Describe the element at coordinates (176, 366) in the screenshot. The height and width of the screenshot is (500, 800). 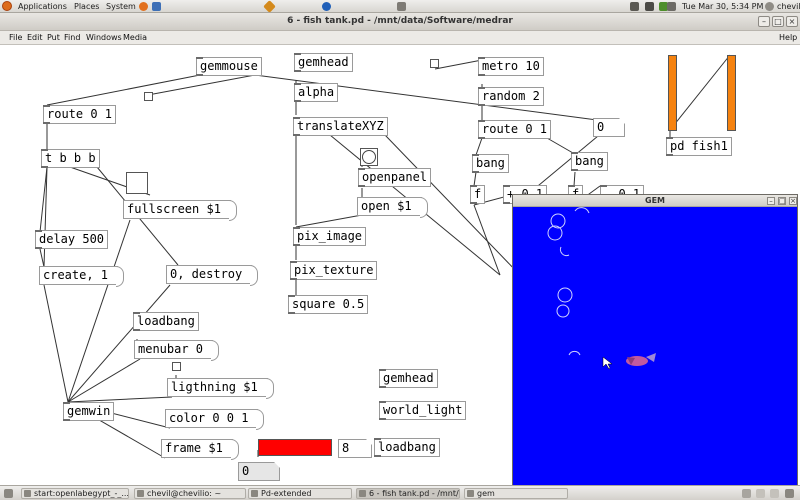
I see `toggle-lighting` at that location.